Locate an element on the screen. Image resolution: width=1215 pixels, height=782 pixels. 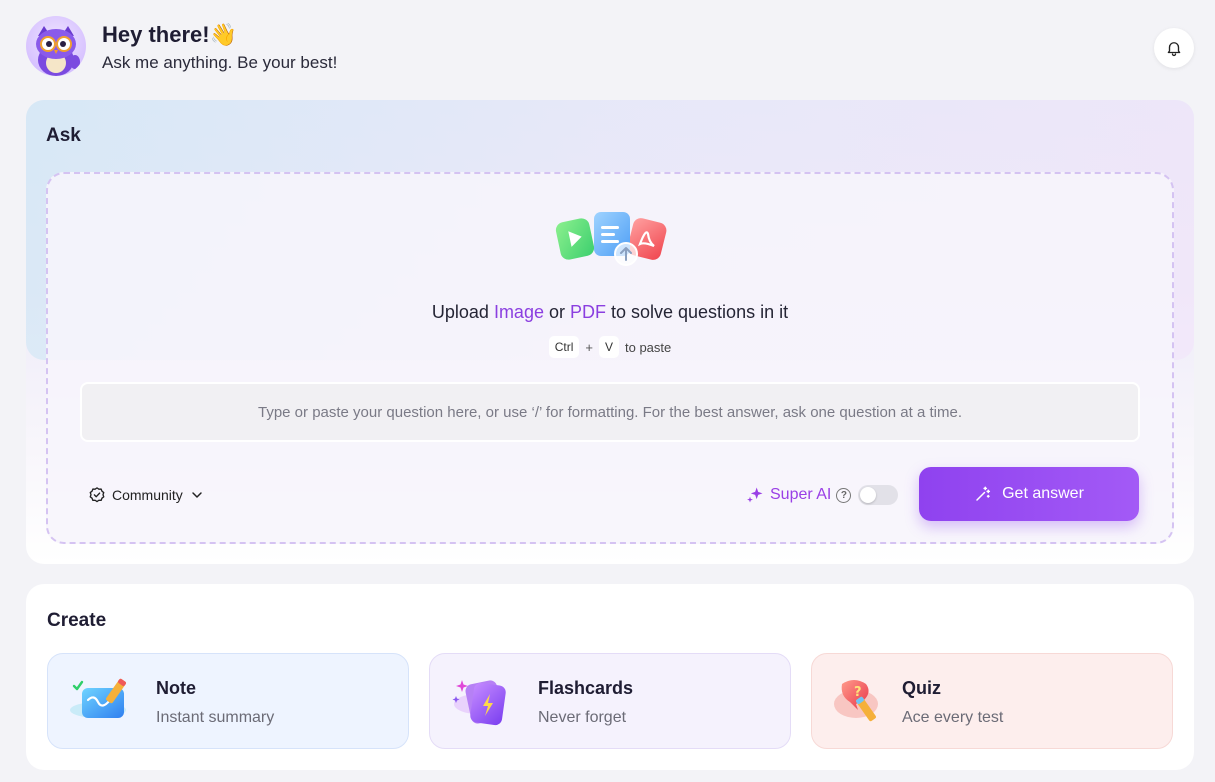
create-title: Create is located at coordinates (77, 620).